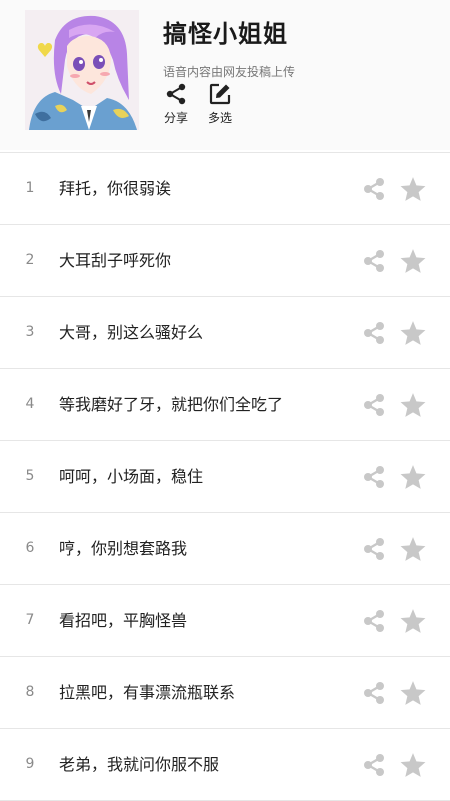 This screenshot has height=801, width=450. I want to click on multi-select-button: 多选, so click(220, 104).